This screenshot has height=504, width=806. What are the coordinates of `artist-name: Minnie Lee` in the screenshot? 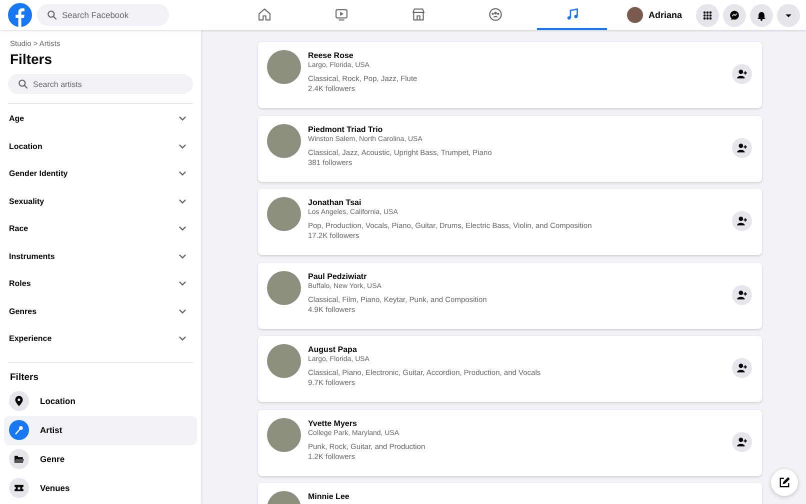 It's located at (329, 497).